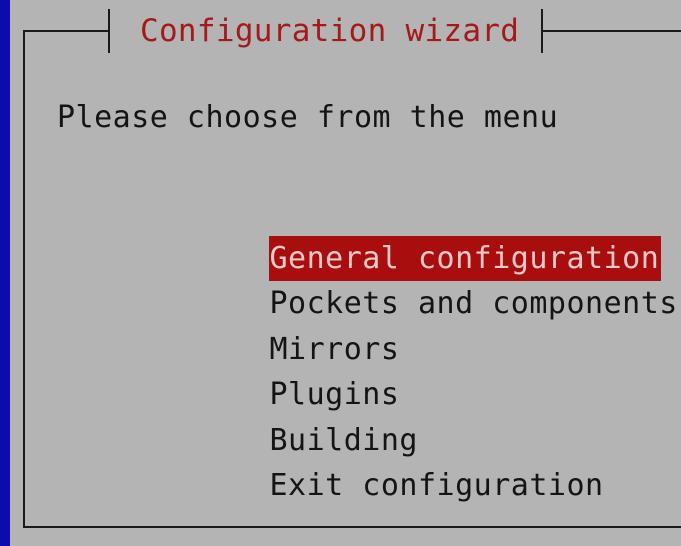  I want to click on menu-item-general-configuration: General configuration, so click(400, 235).